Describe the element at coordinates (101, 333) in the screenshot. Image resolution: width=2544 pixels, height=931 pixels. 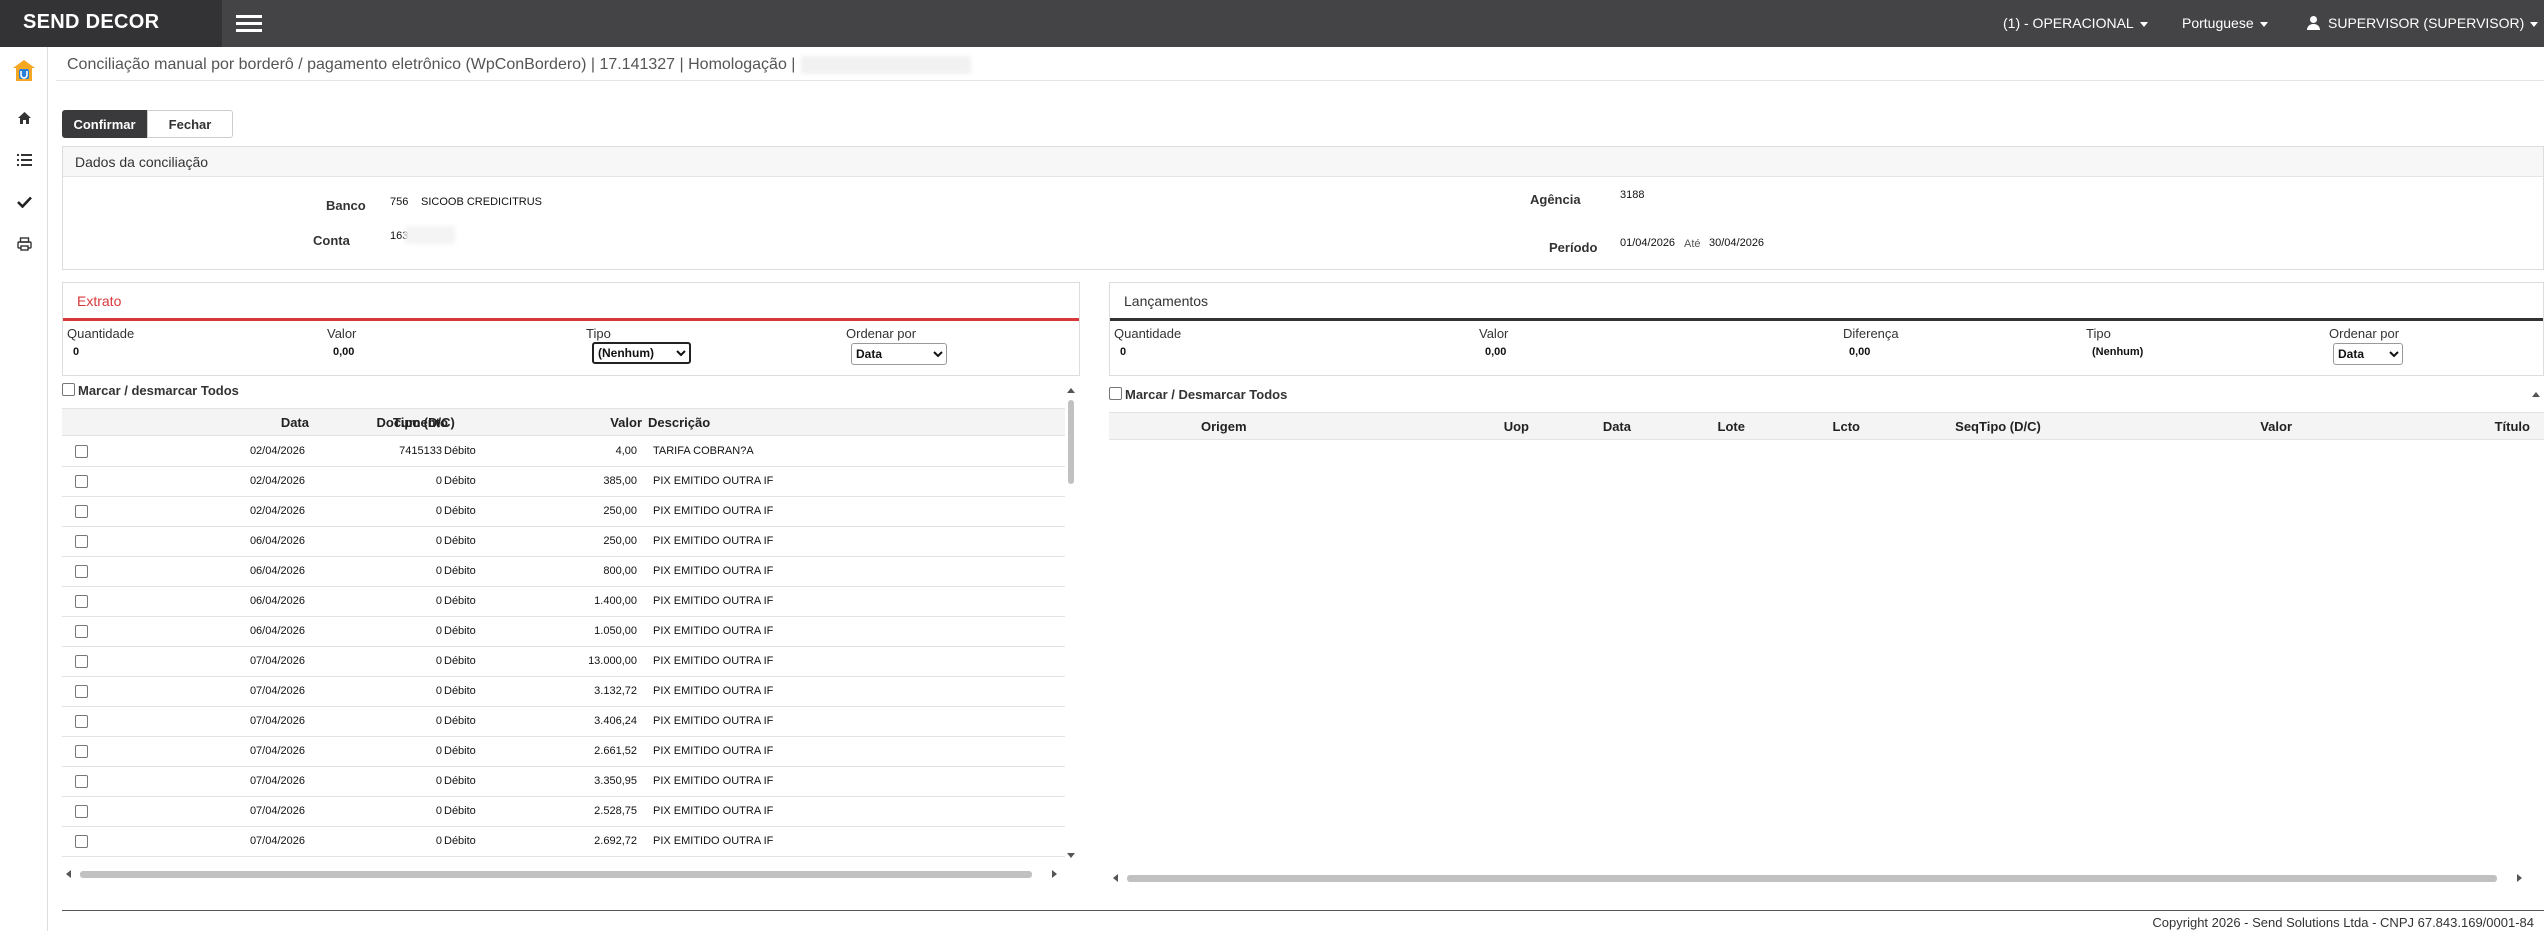
I see `extrato-quantidade-label: Quantidade` at that location.